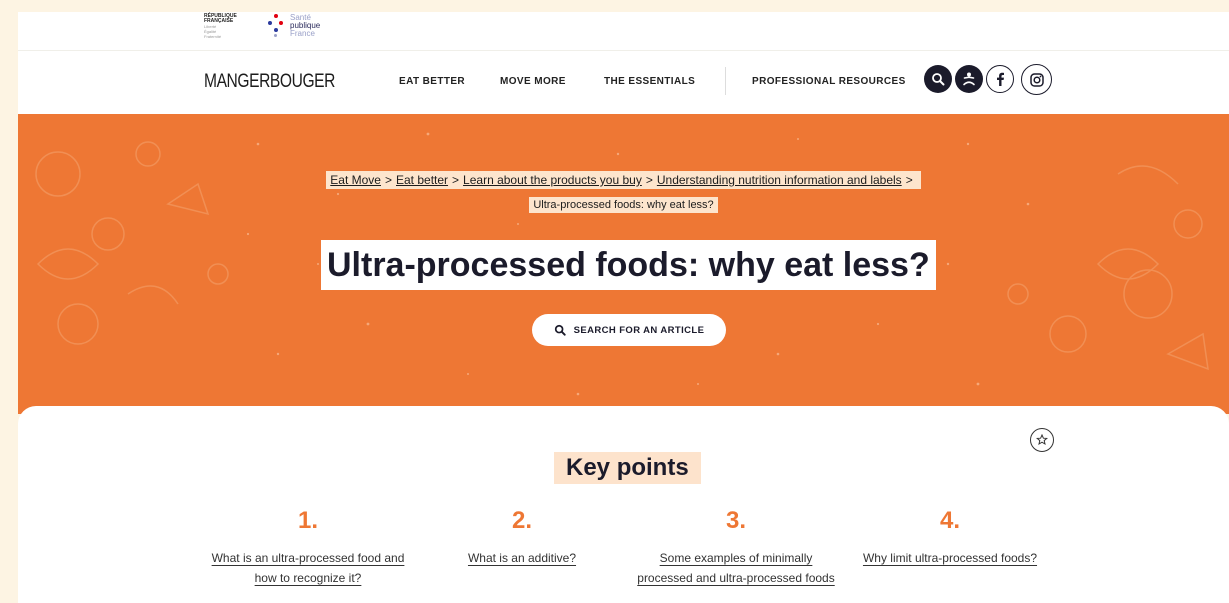  I want to click on facebook-icon, so click(1000, 79).